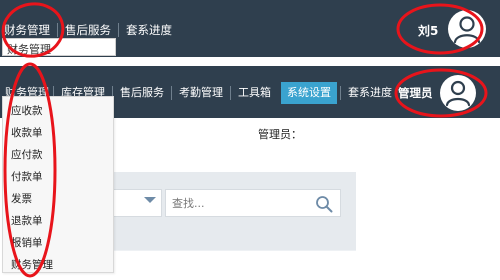 The width and height of the screenshot is (500, 280). What do you see at coordinates (58, 184) in the screenshot?
I see `finance-dropdown-menu: 应收款 收款单 应付款 付款单 发票 退款单 报销单 财务管理` at bounding box center [58, 184].